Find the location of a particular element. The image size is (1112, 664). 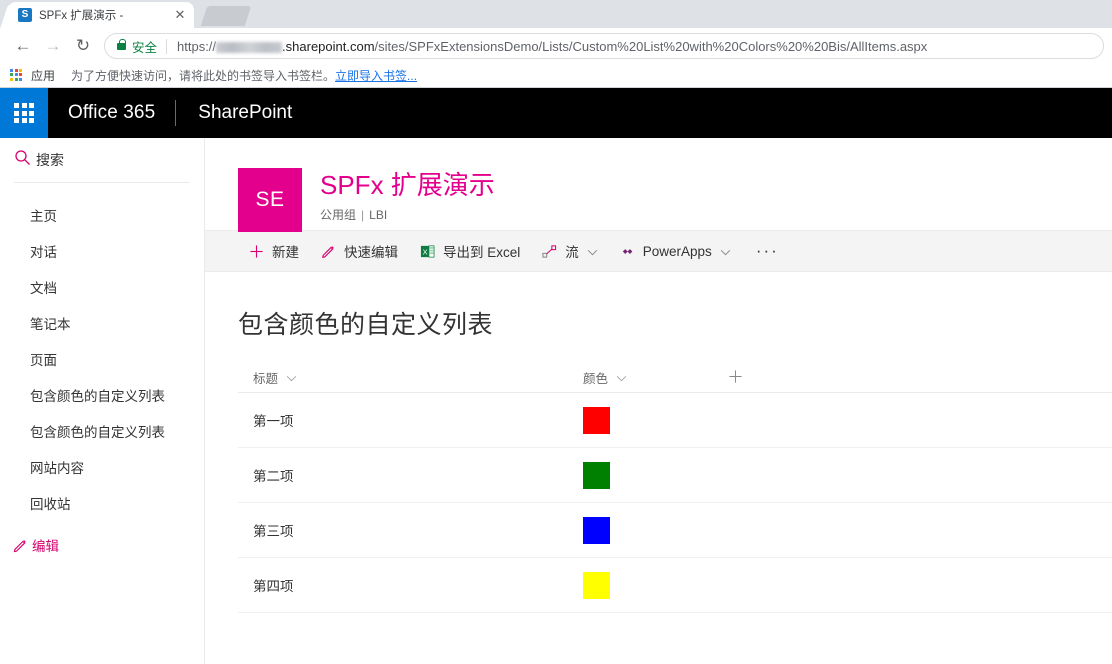

site-header: SE SPFx 扩展演示 公用组 | LBI is located at coordinates (658, 185).